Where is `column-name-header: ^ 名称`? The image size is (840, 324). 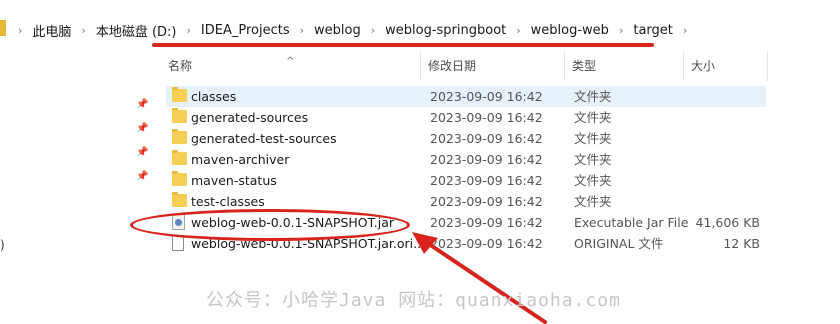 column-name-header: ^ 名称 is located at coordinates (291, 66).